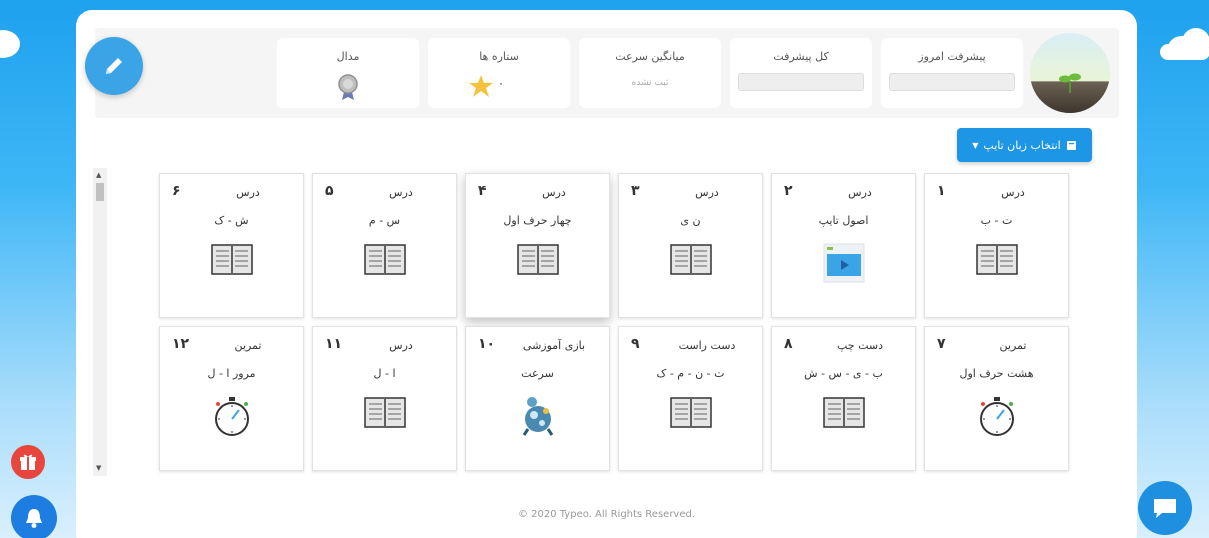  I want to click on lesson-number: ۵, so click(329, 191).